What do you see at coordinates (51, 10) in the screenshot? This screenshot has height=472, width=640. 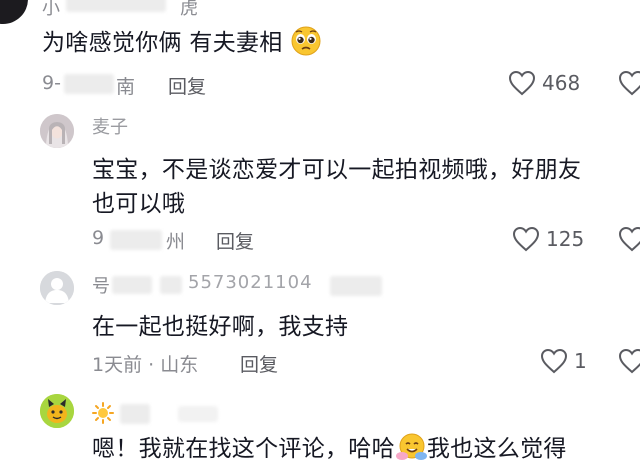 I see `comment-username: 小` at bounding box center [51, 10].